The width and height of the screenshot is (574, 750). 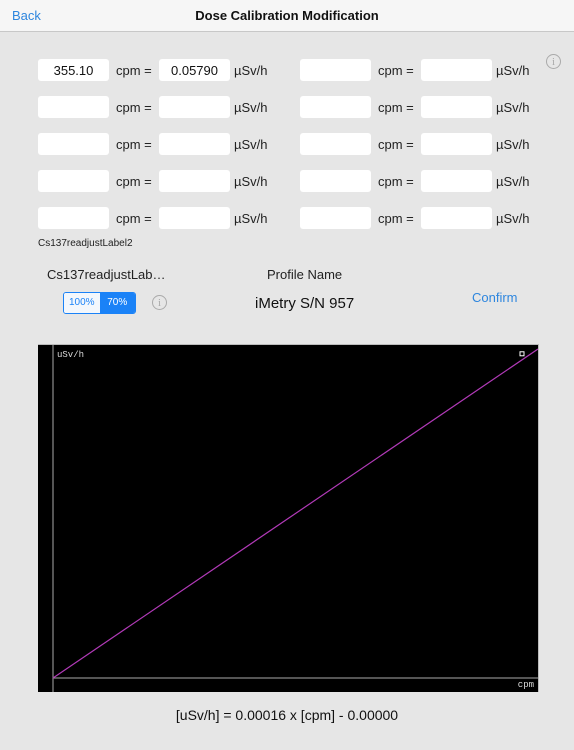 What do you see at coordinates (305, 274) in the screenshot?
I see `profile-name-label: Profile Name` at bounding box center [305, 274].